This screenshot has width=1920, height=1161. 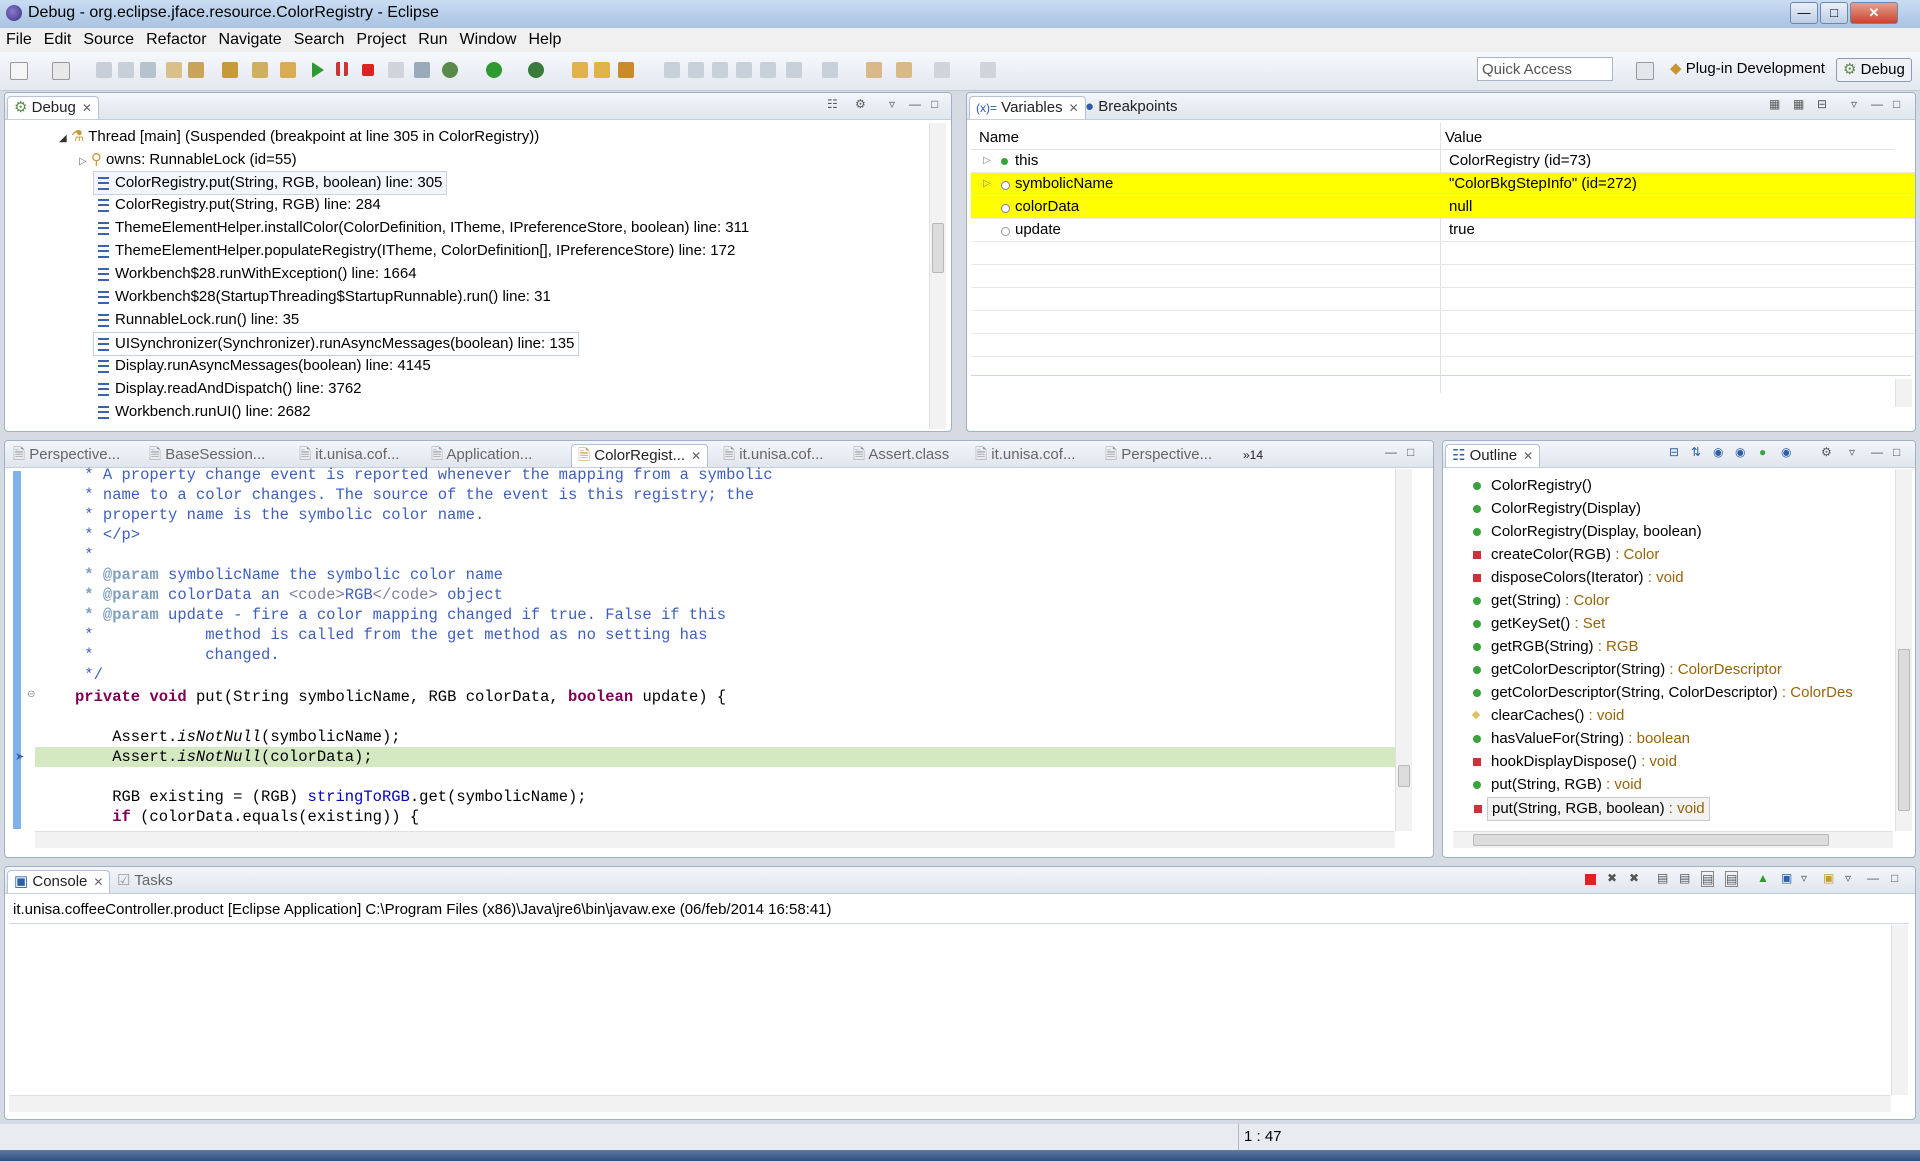 What do you see at coordinates (672, 70) in the screenshot?
I see `next-annotation-icon` at bounding box center [672, 70].